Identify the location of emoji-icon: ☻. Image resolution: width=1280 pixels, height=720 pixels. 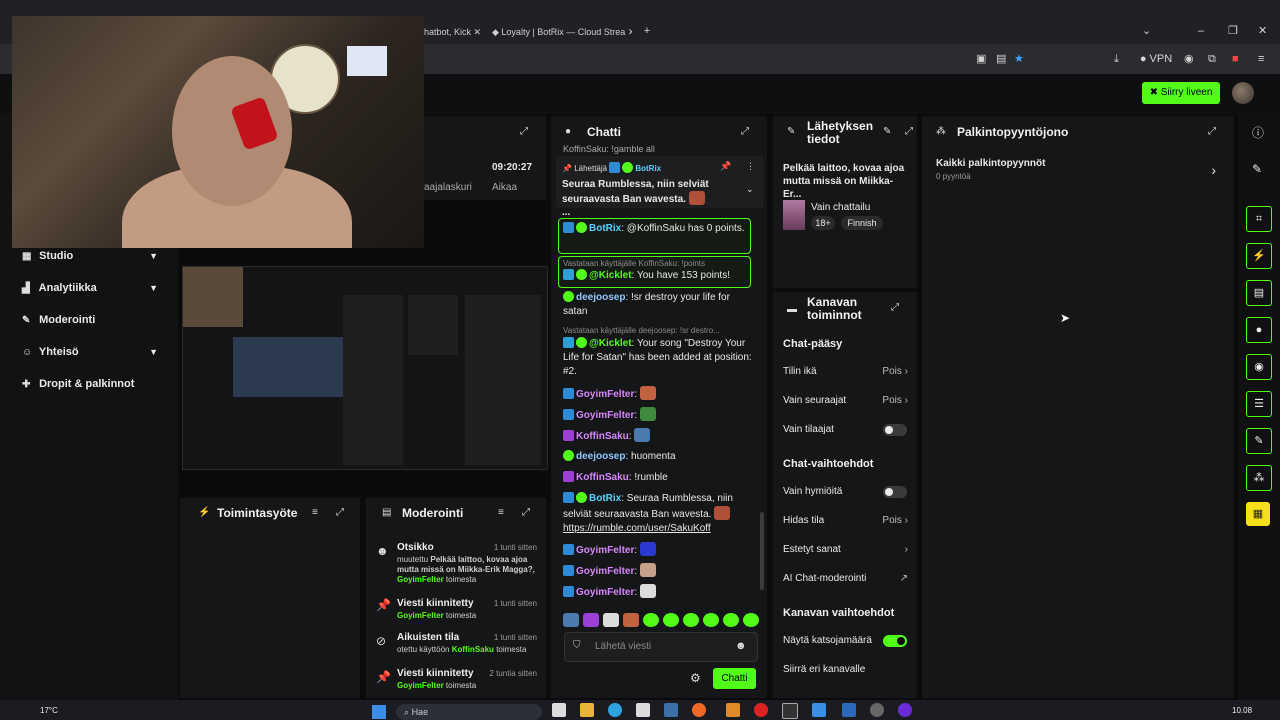
(741, 646).